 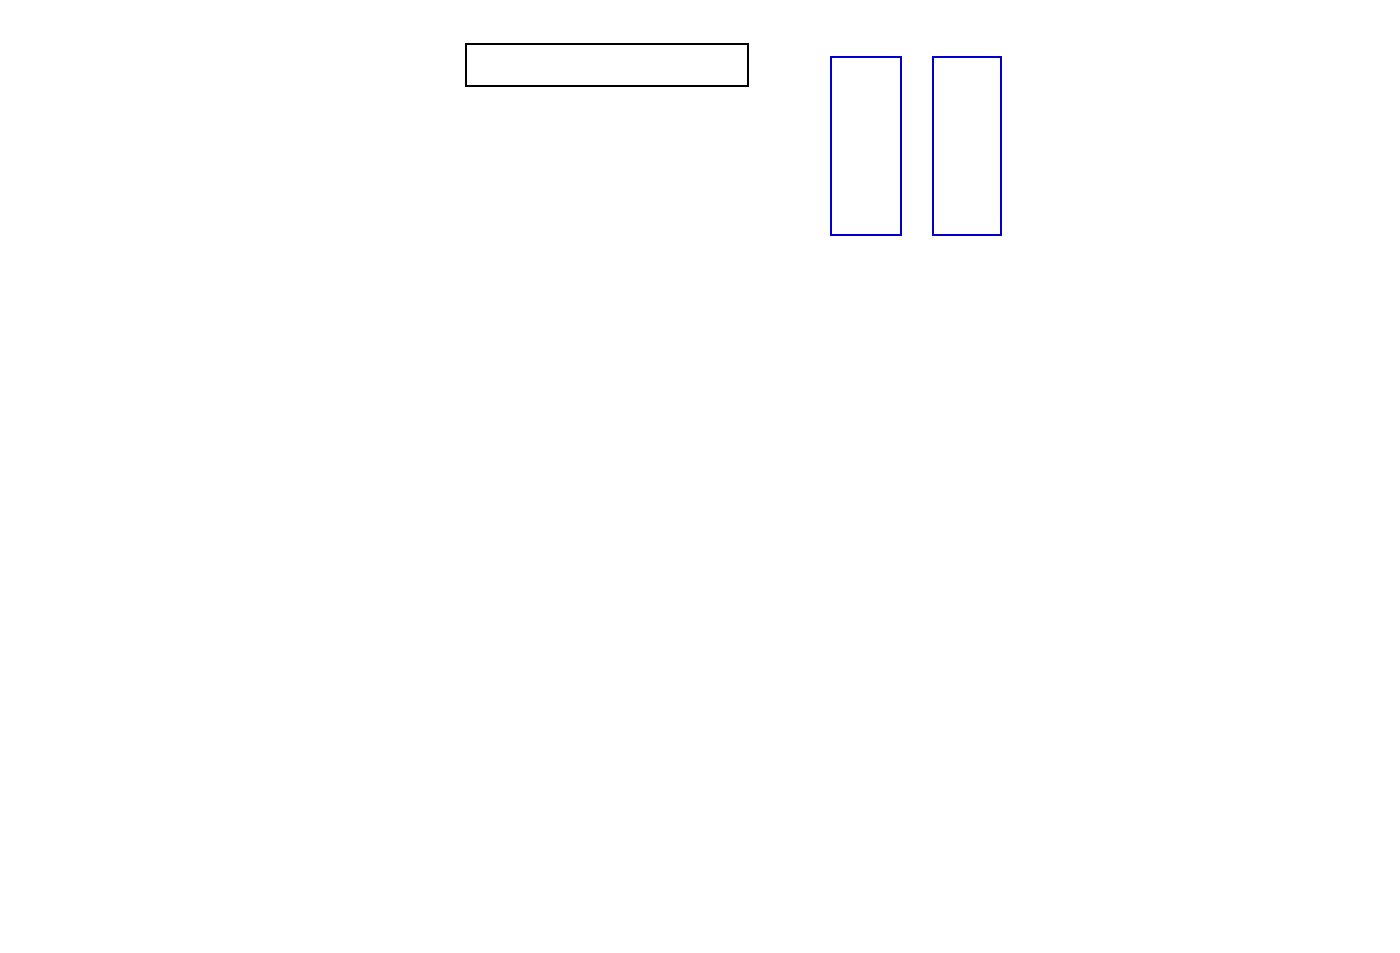 What do you see at coordinates (695, 610) in the screenshot?
I see `decals-r-panel` at bounding box center [695, 610].